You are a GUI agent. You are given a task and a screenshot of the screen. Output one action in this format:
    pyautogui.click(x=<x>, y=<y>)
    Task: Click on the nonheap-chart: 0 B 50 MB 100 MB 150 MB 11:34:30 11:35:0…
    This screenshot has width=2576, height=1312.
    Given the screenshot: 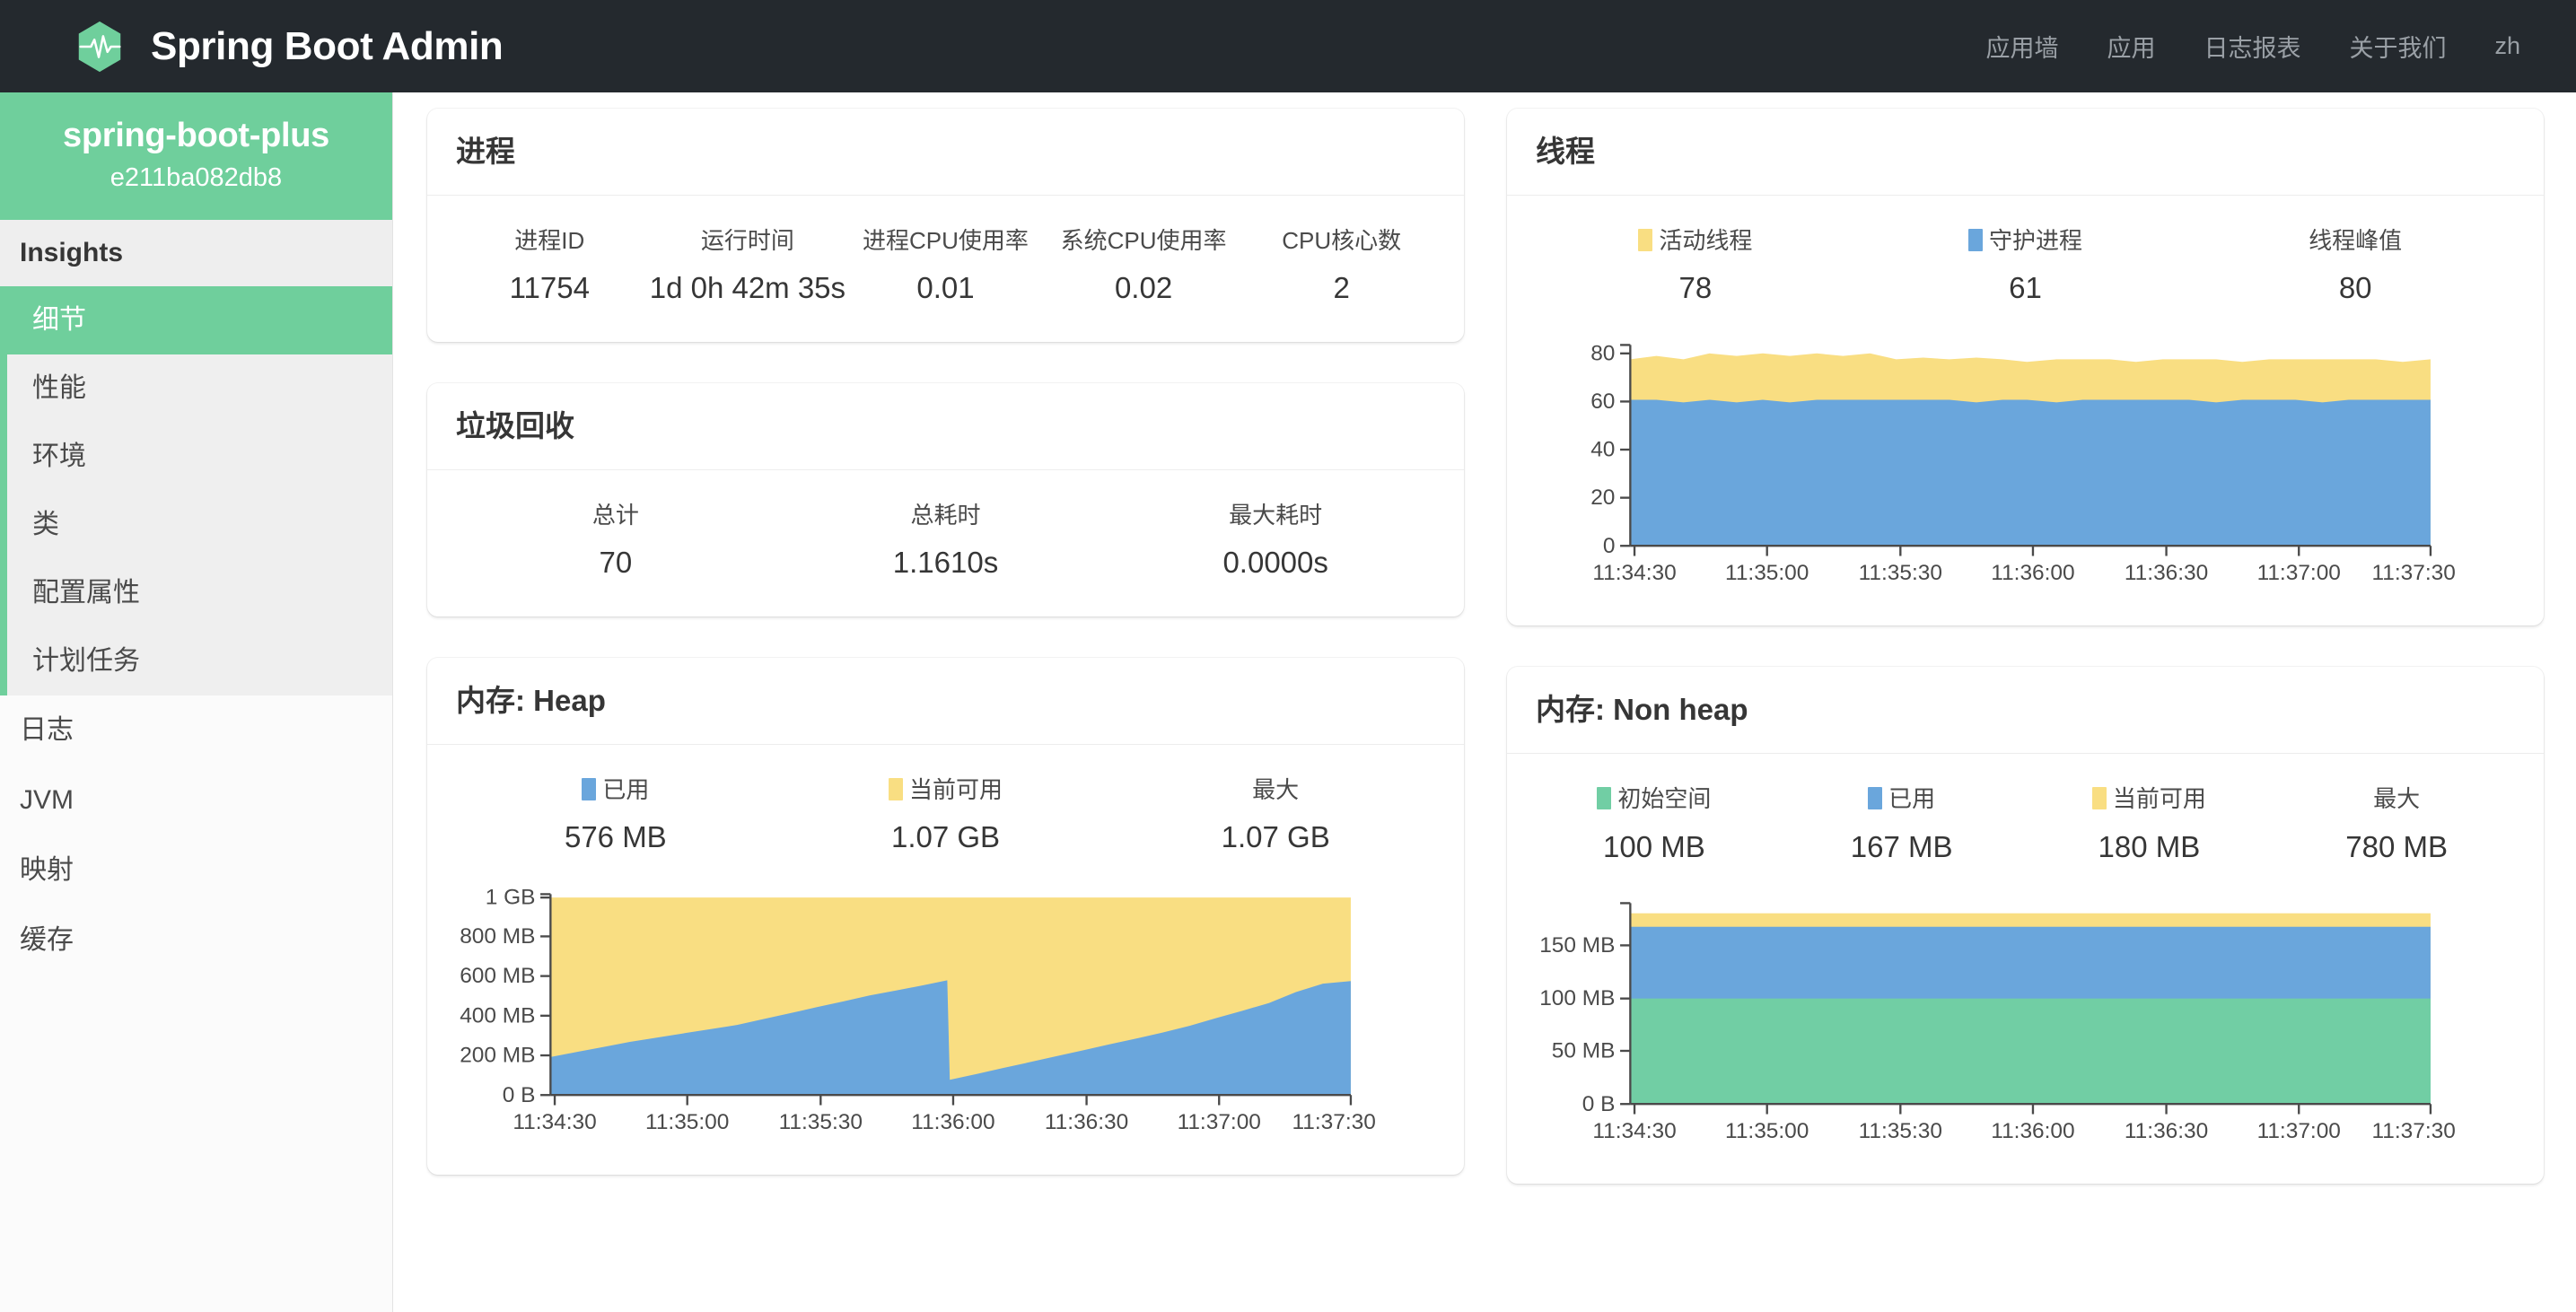 What is the action you would take?
    pyautogui.click(x=2026, y=1021)
    